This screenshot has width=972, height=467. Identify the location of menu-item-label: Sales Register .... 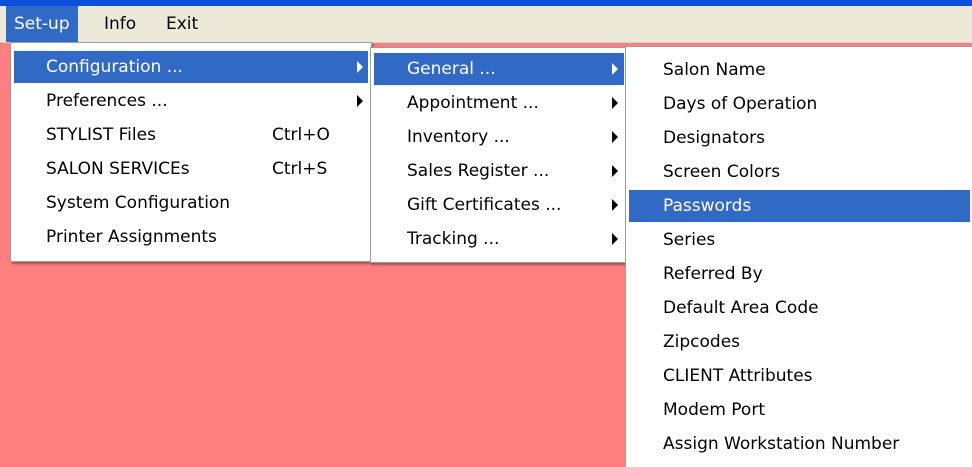
(478, 171).